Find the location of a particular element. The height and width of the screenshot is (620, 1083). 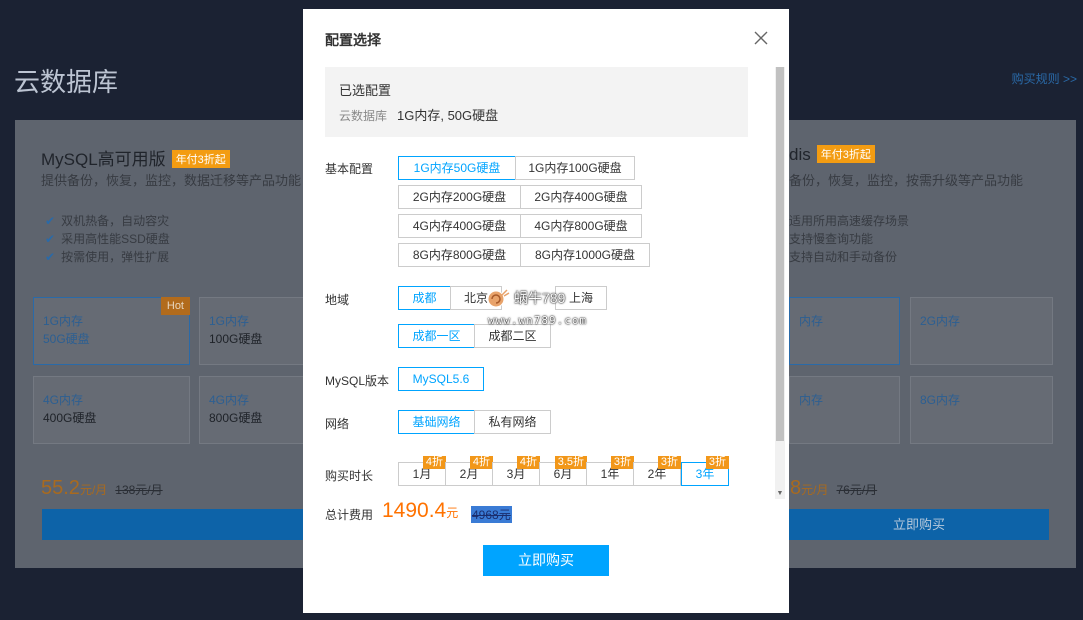

spec-disk: 800G硬盘 is located at coordinates (236, 418).